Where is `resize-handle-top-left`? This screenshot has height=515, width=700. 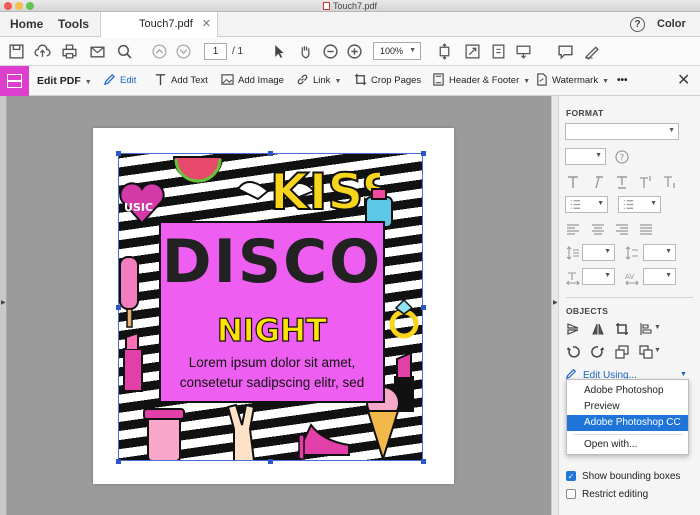 resize-handle-top-left is located at coordinates (118, 153).